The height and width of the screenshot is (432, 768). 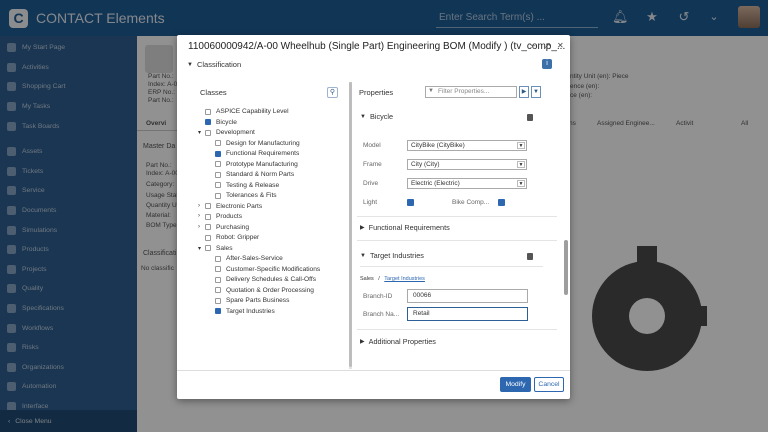 What do you see at coordinates (379, 279) in the screenshot?
I see `breadcrumb-sep: /` at bounding box center [379, 279].